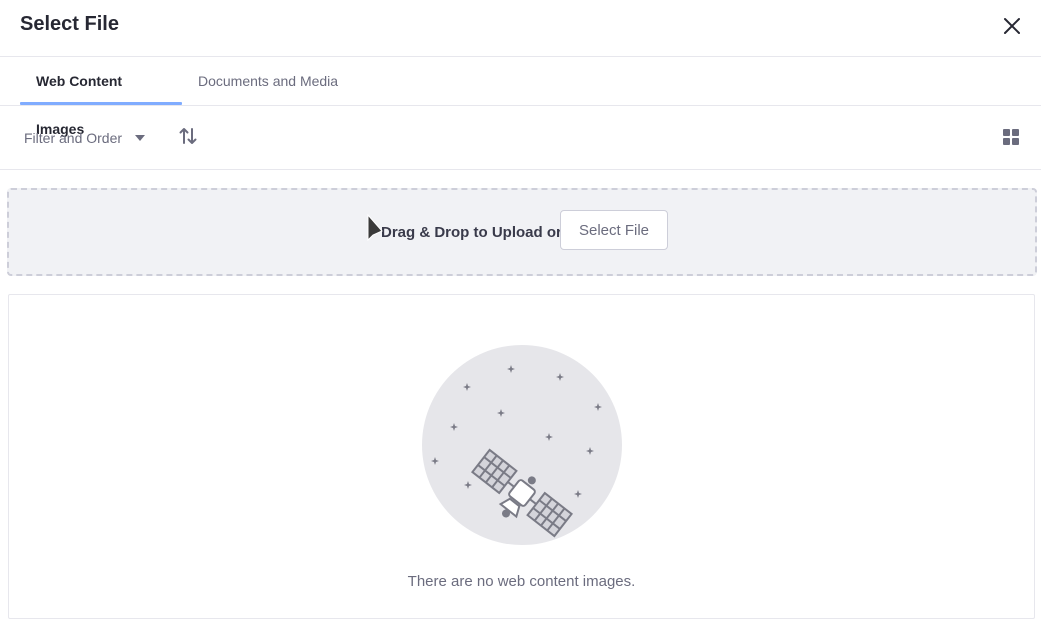  I want to click on tab-label: Documents and Media, so click(268, 81).